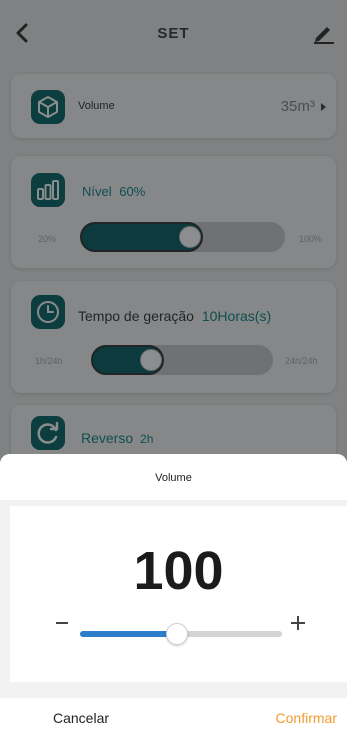 This screenshot has height=736, width=347. What do you see at coordinates (297, 106) in the screenshot?
I see `volume-value-text: 35m³` at bounding box center [297, 106].